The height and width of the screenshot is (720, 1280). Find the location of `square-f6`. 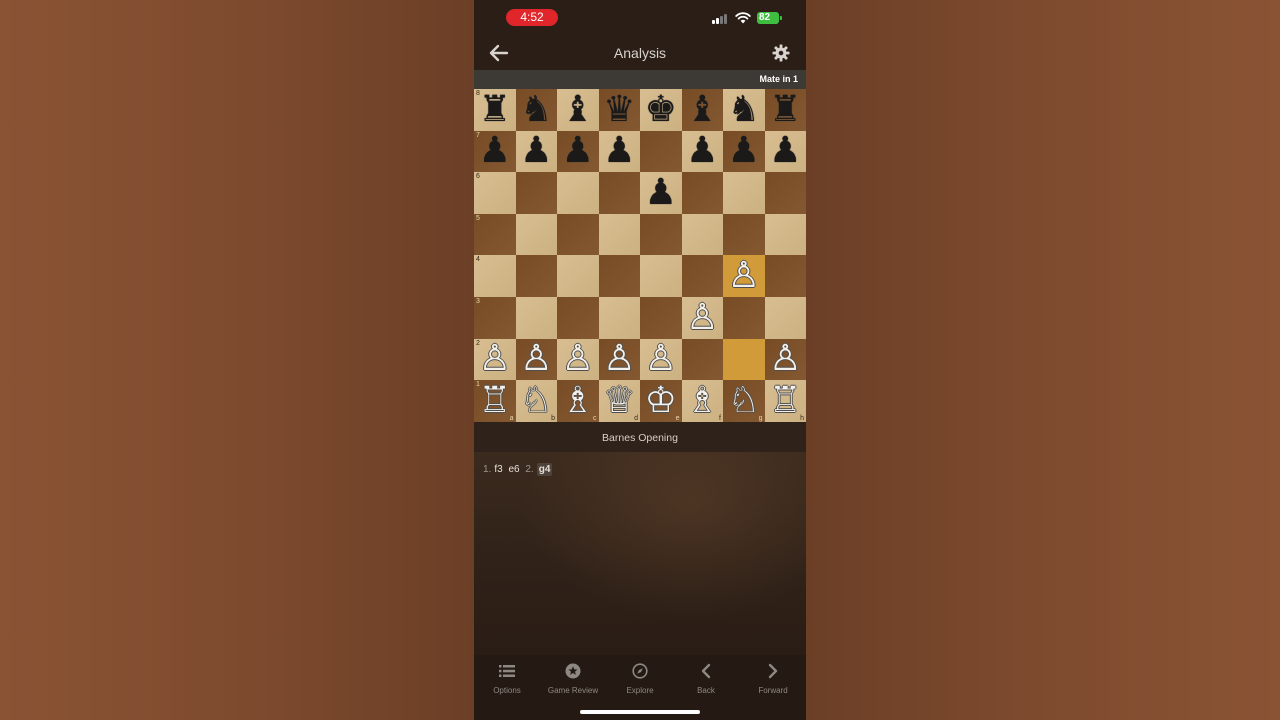

square-f6 is located at coordinates (702, 193).